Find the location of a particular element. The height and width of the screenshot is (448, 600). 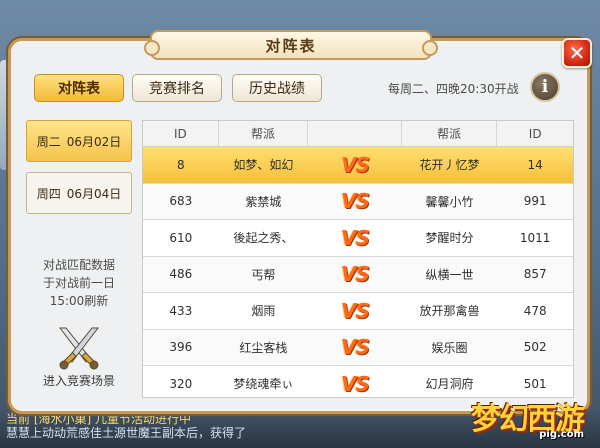

date-item-thursday: 周四 06月04日 is located at coordinates (79, 193).